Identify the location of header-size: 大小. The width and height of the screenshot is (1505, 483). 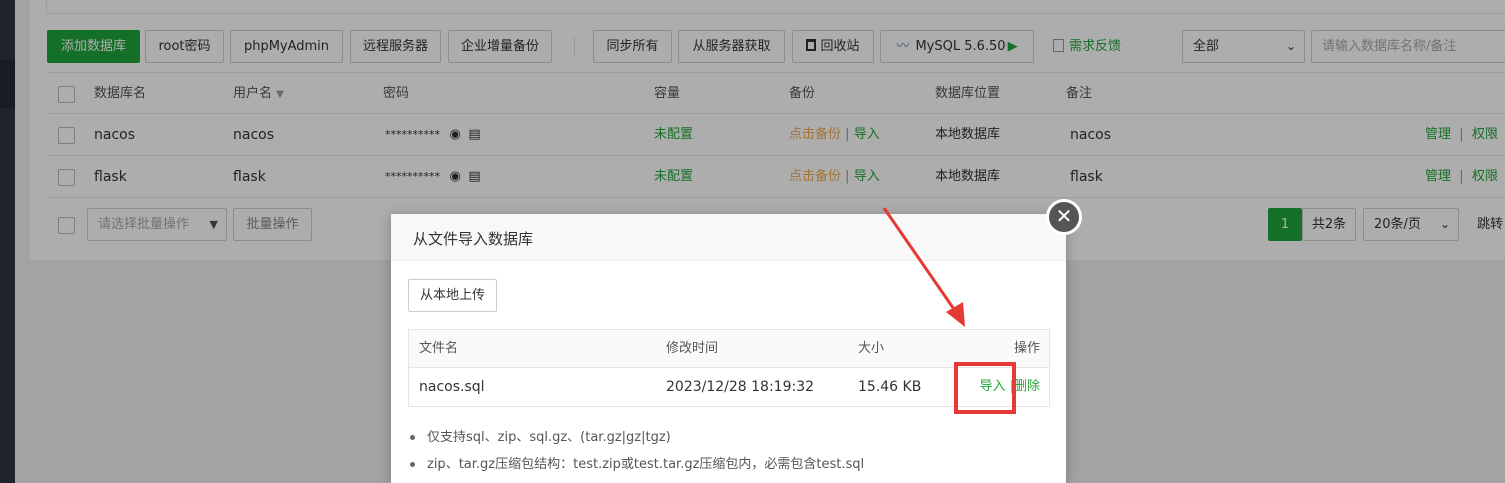
(871, 348).